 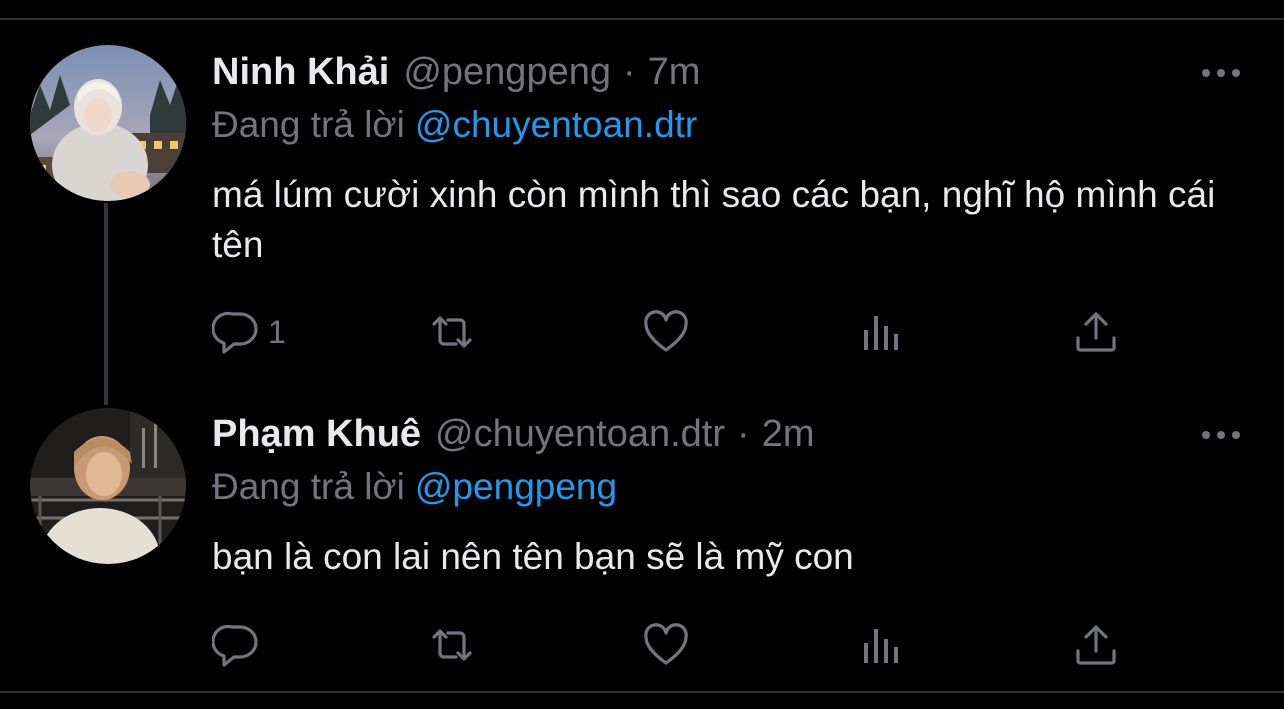 What do you see at coordinates (642, 692) in the screenshot?
I see `bottom-divider` at bounding box center [642, 692].